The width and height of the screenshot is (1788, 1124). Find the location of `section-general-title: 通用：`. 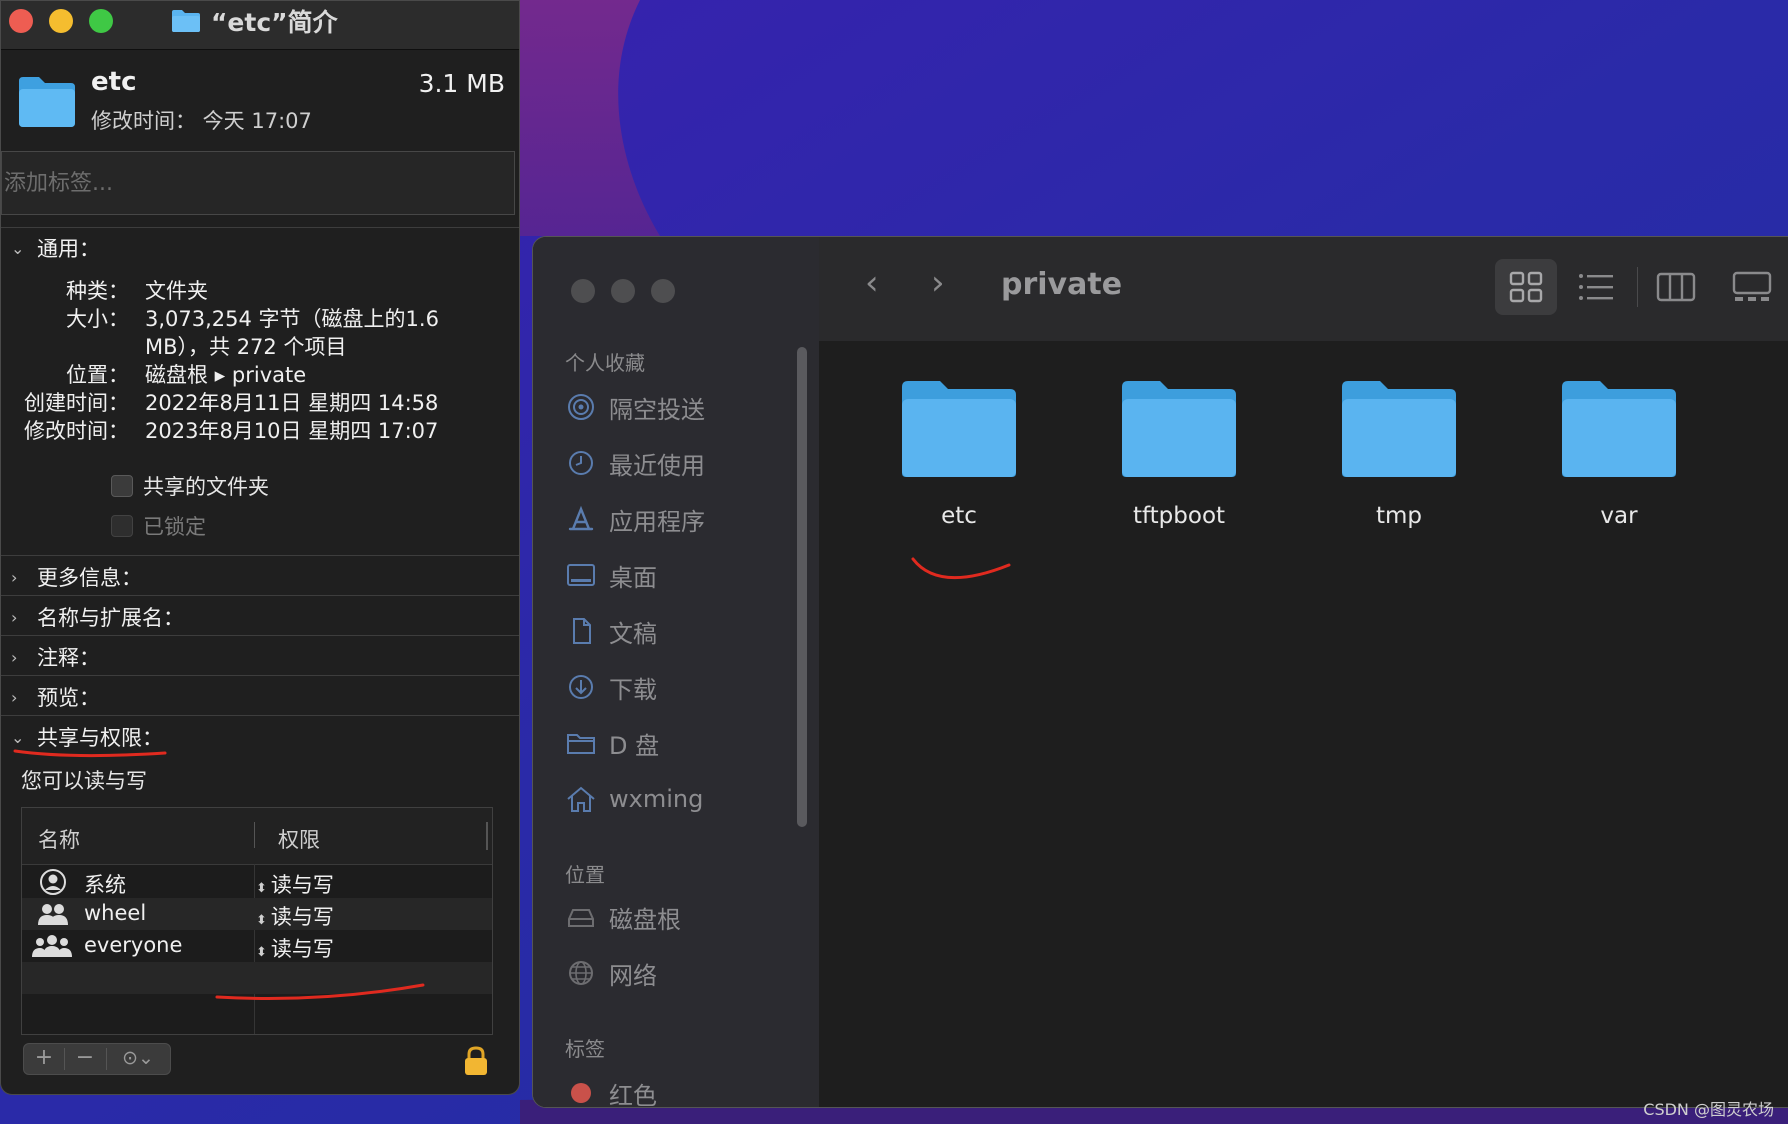

section-general-title: 通用： is located at coordinates (68, 249).